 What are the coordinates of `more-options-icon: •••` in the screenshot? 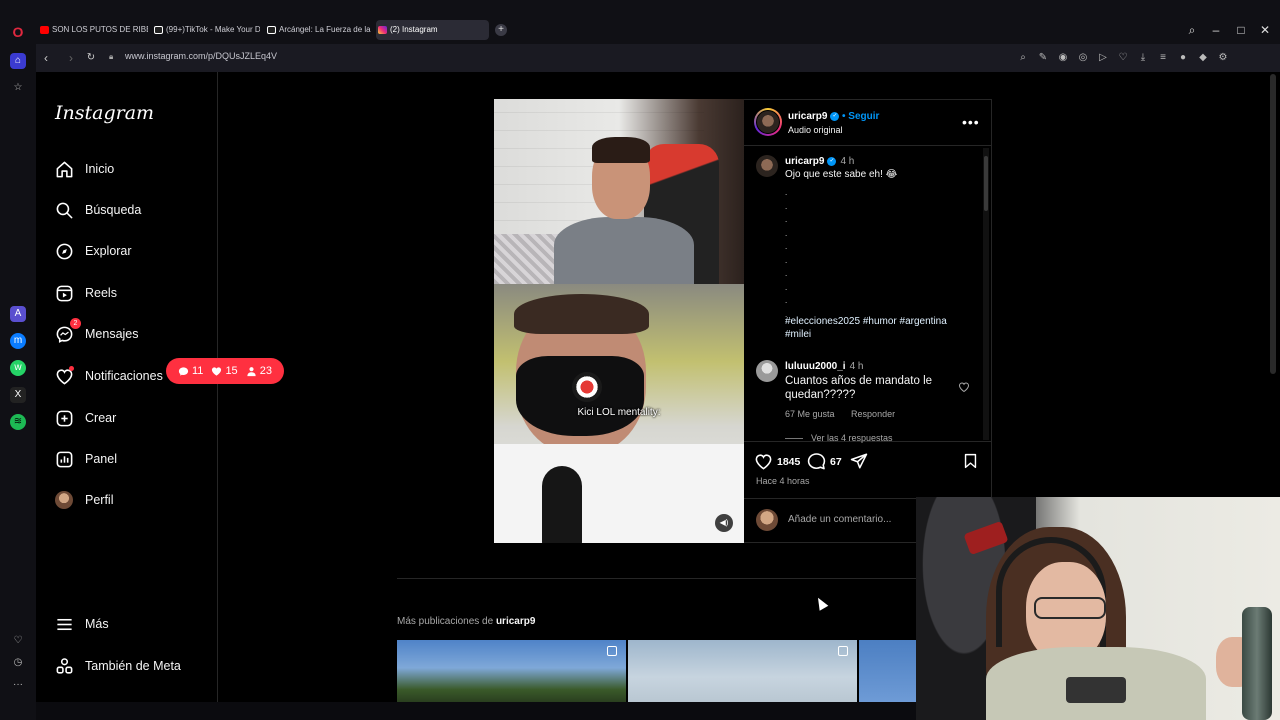 It's located at (971, 122).